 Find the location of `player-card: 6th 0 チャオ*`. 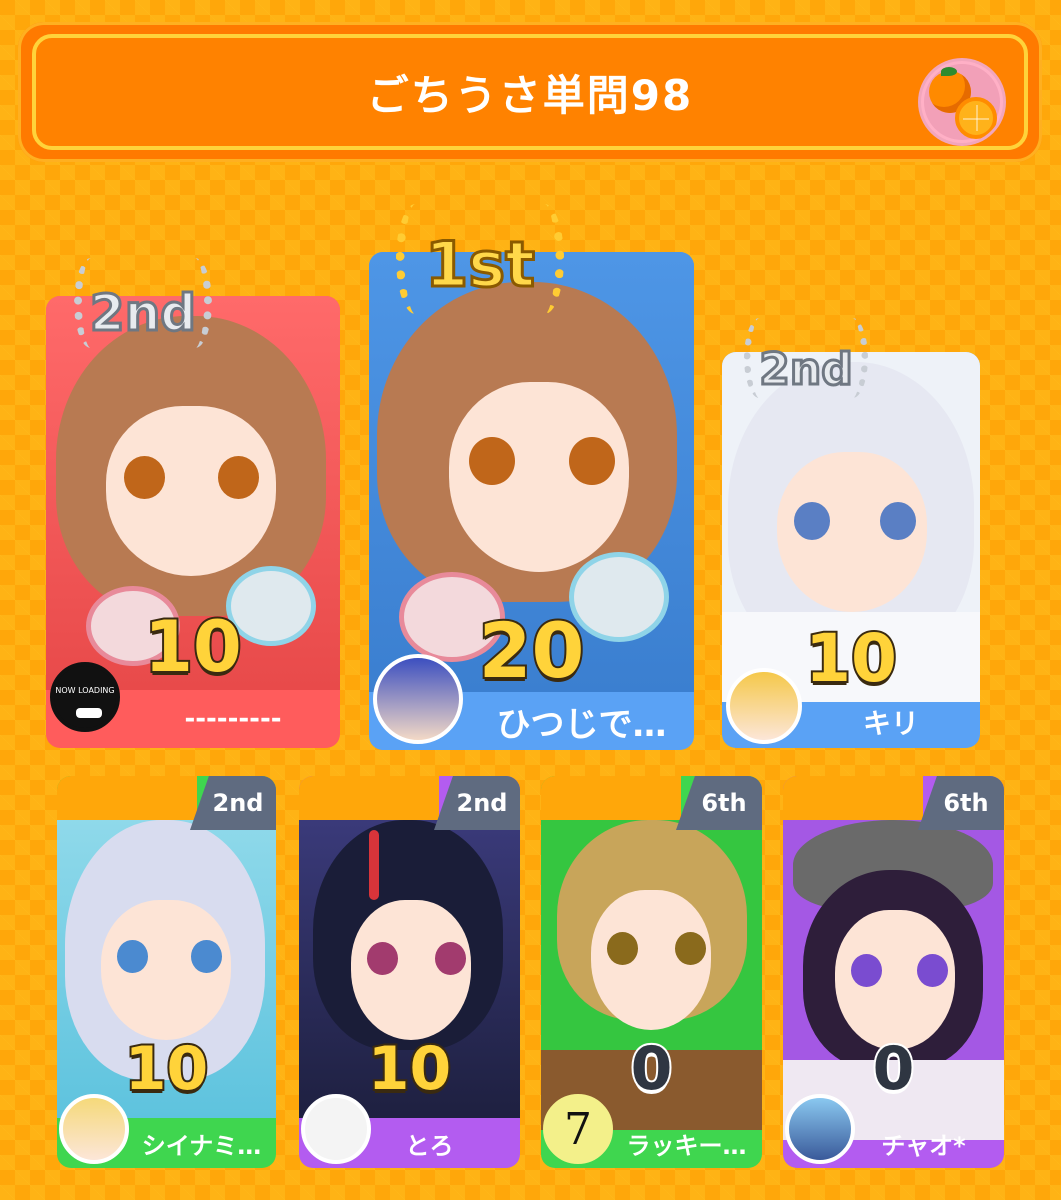

player-card: 6th 0 チャオ* is located at coordinates (893, 972).